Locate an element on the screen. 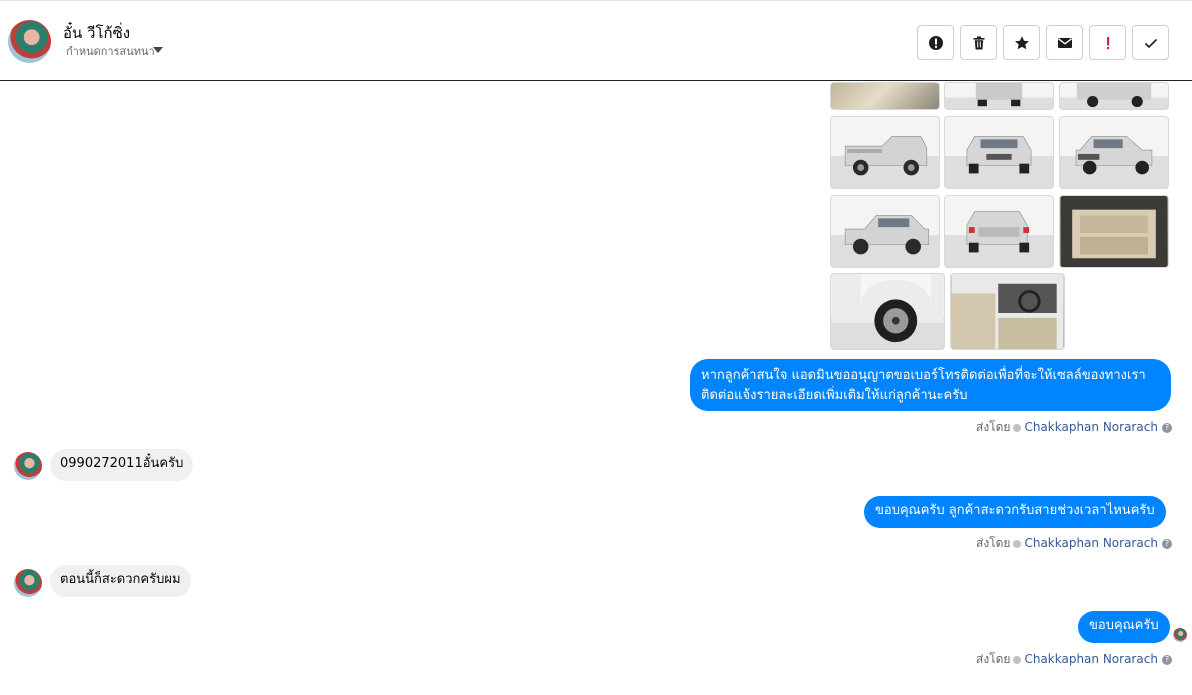 The height and width of the screenshot is (695, 1192). report-button is located at coordinates (935, 42).